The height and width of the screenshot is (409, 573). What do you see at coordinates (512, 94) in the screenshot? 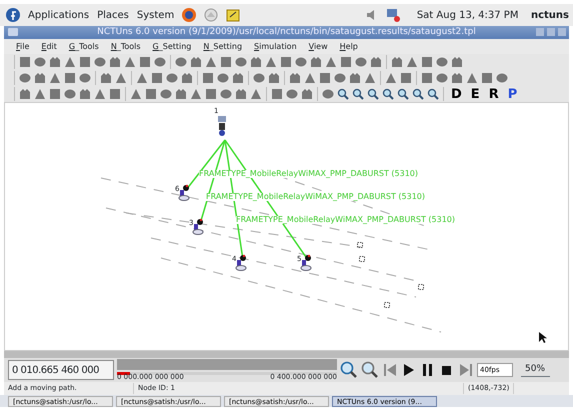
I see `mode-button: P` at bounding box center [512, 94].